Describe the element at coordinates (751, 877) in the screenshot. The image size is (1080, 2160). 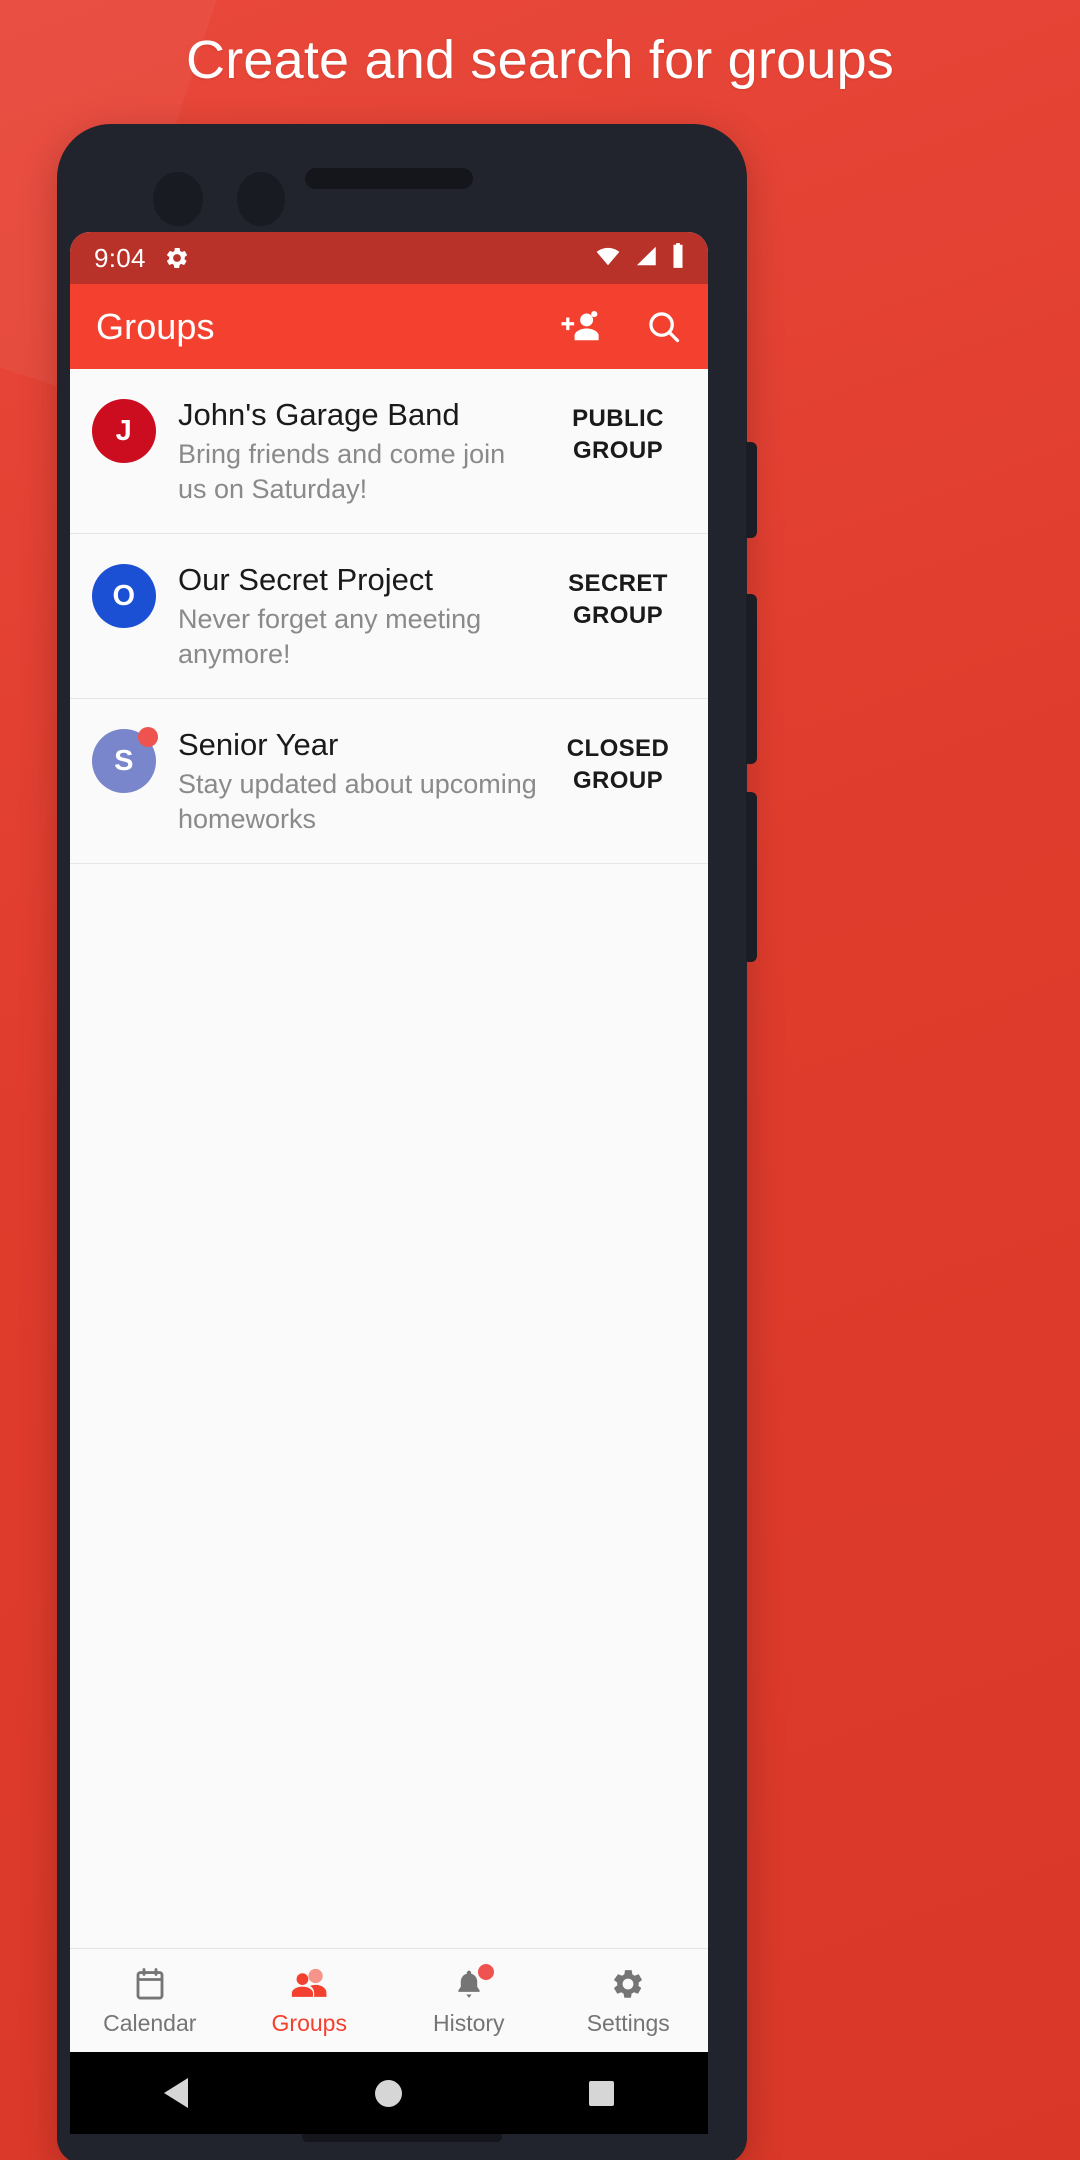
I see `volume-down-button` at that location.